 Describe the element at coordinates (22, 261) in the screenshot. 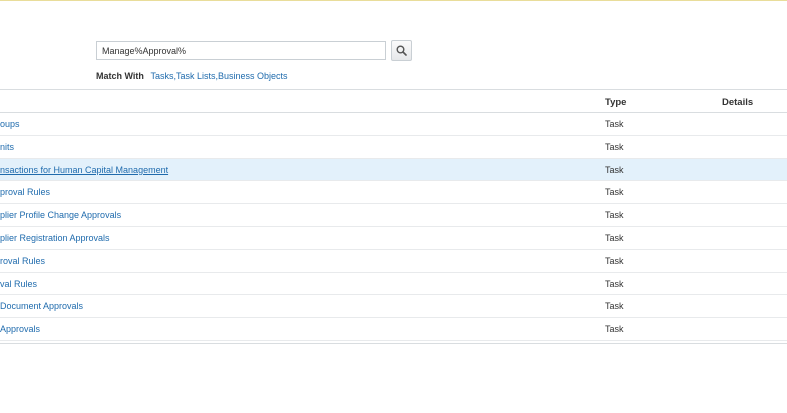

I see `task-name-link: roval Rules` at that location.